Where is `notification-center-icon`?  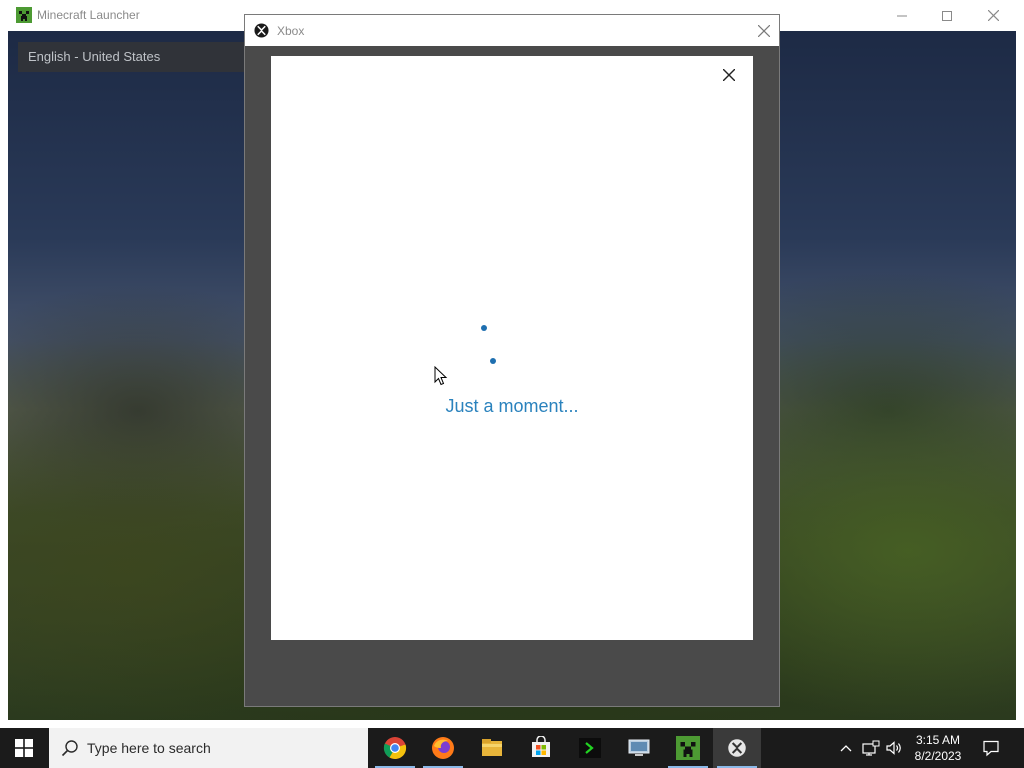 notification-center-icon is located at coordinates (991, 748).